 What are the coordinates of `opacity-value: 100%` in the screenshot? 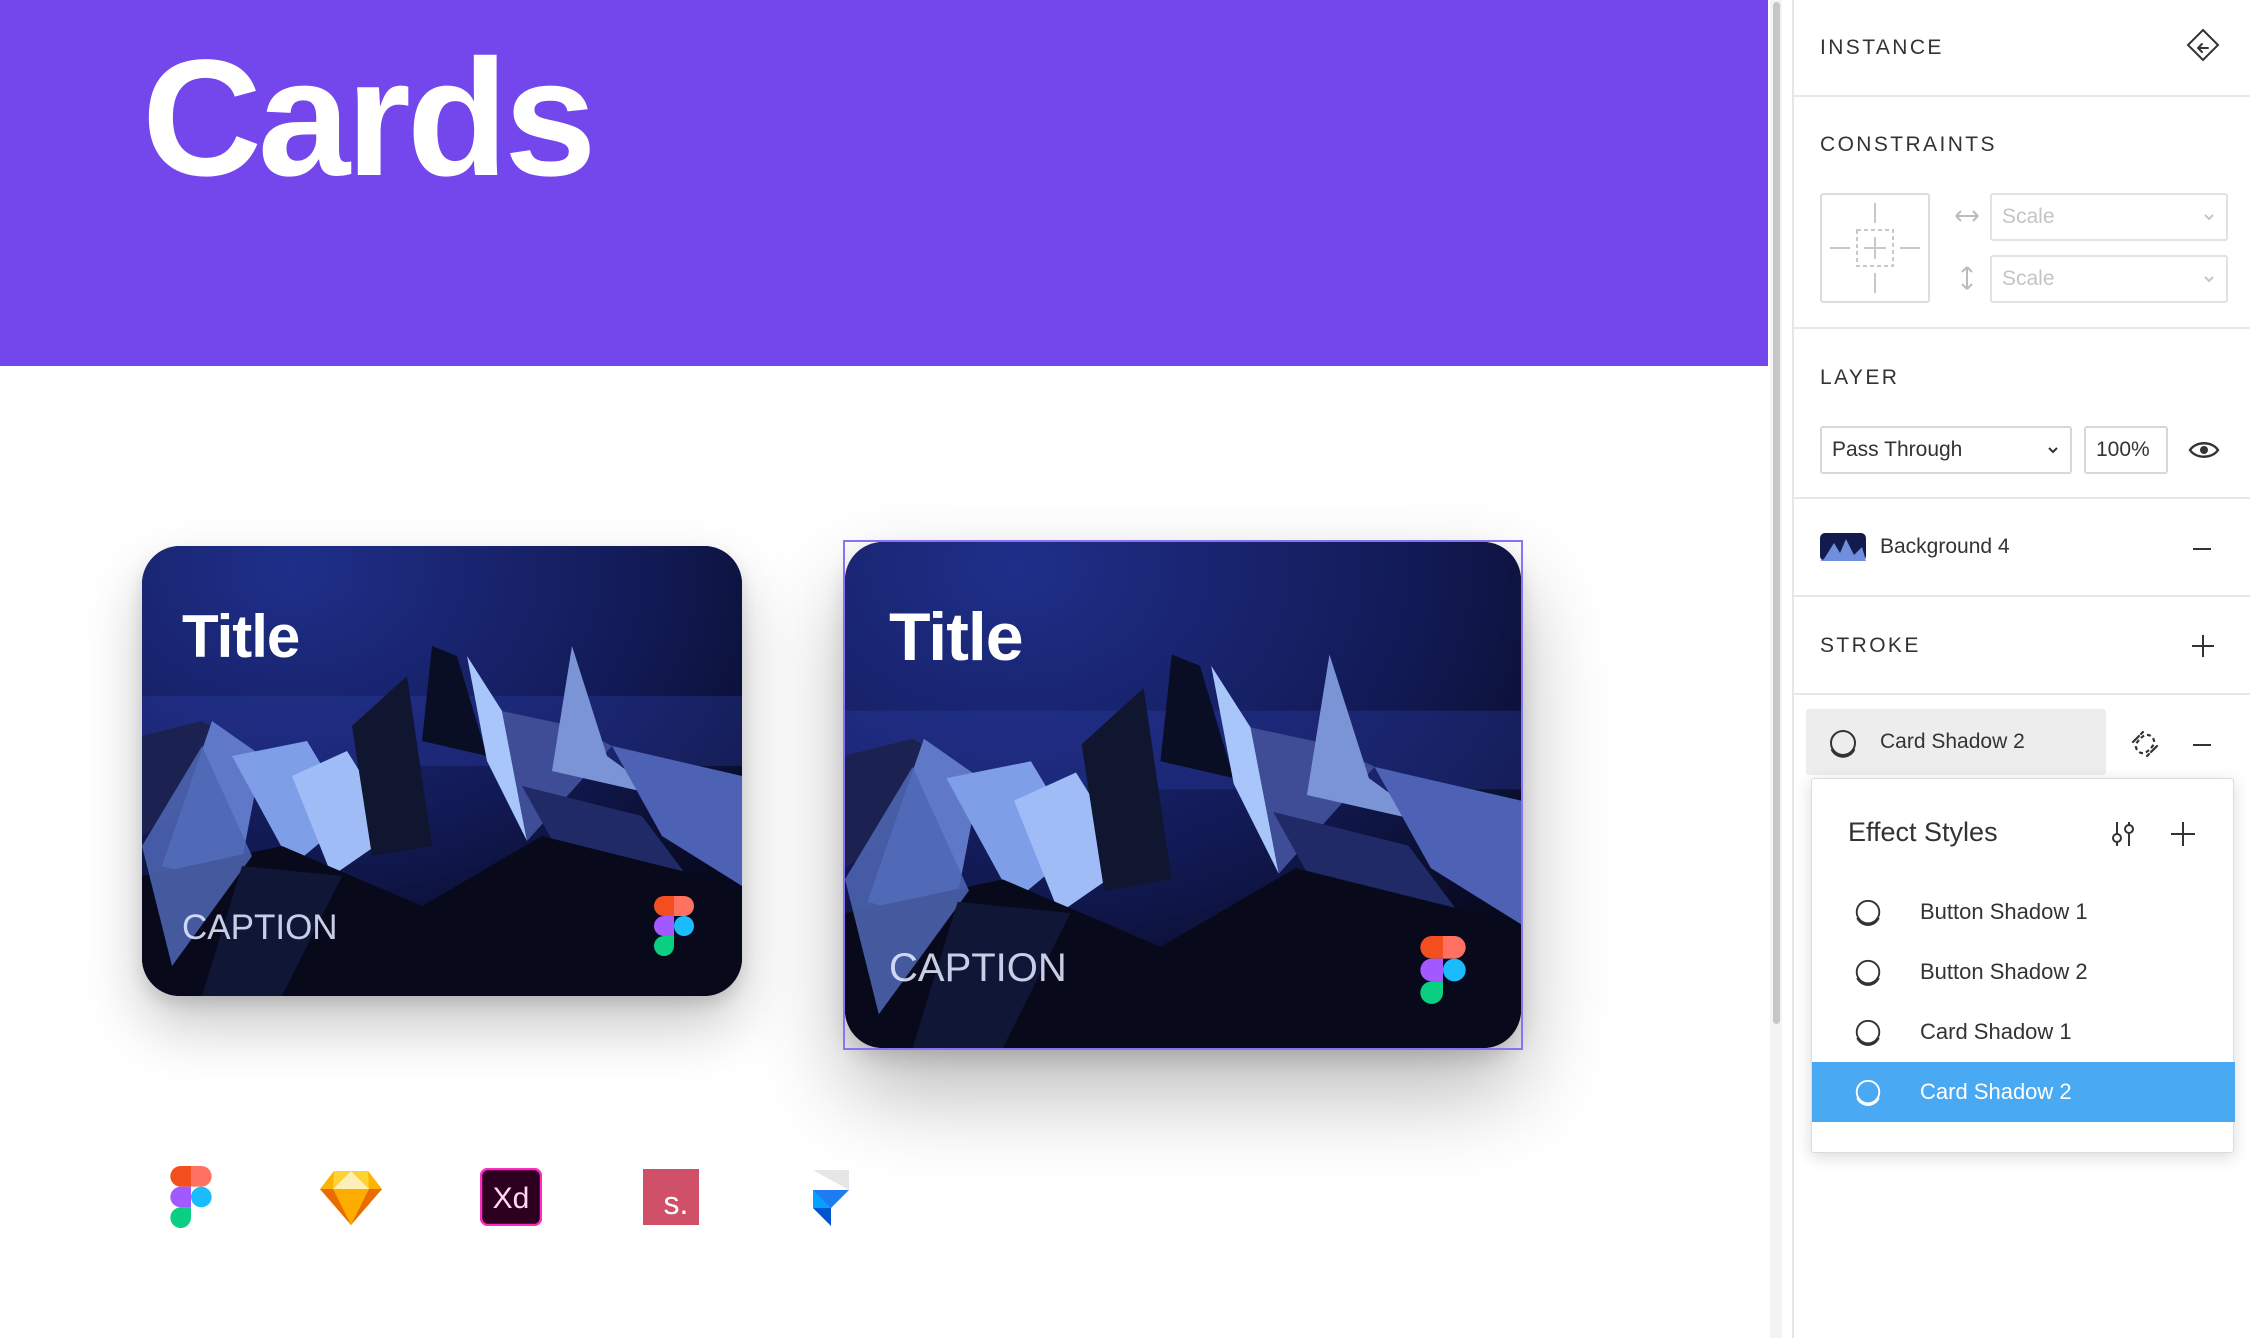 It's located at (2123, 449).